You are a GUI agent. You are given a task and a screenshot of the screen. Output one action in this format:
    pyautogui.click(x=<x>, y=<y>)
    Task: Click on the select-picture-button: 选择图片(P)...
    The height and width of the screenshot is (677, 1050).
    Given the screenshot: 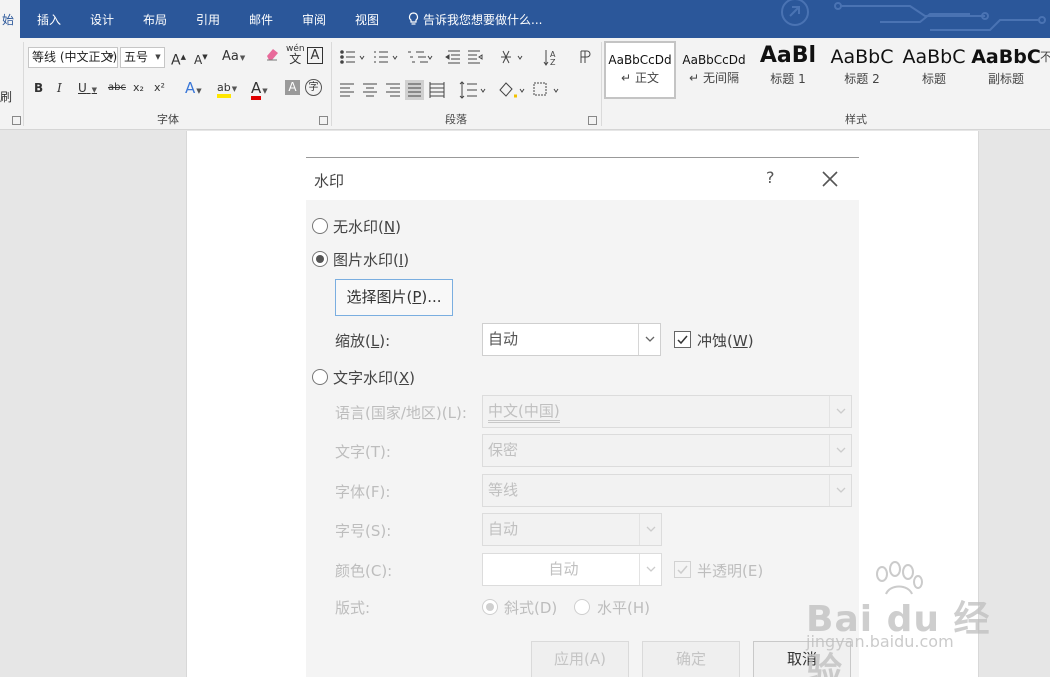 What is the action you would take?
    pyautogui.click(x=394, y=297)
    